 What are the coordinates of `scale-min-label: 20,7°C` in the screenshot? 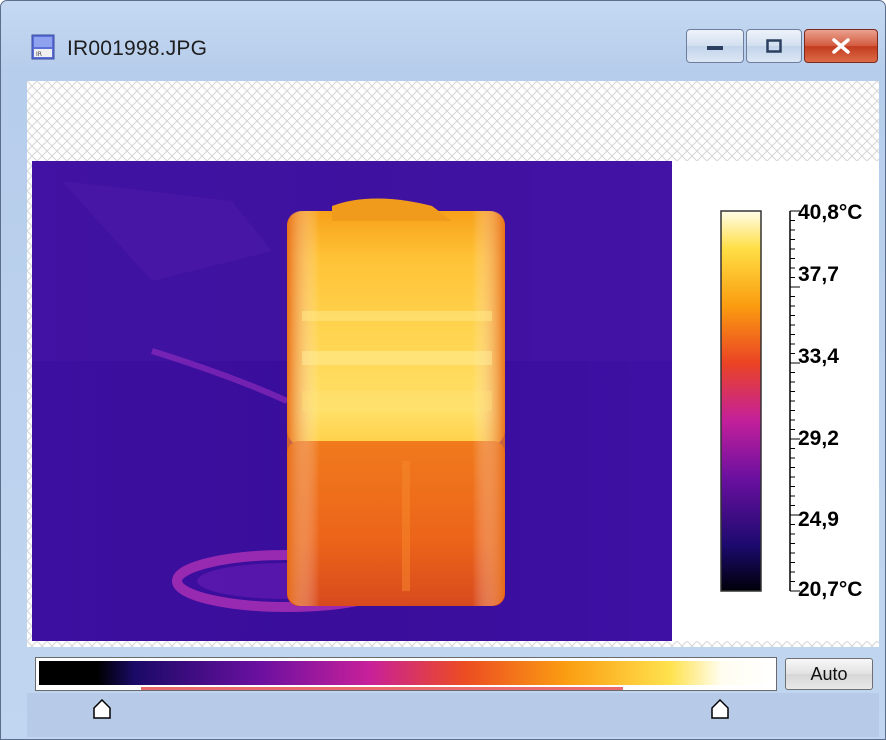 It's located at (830, 589).